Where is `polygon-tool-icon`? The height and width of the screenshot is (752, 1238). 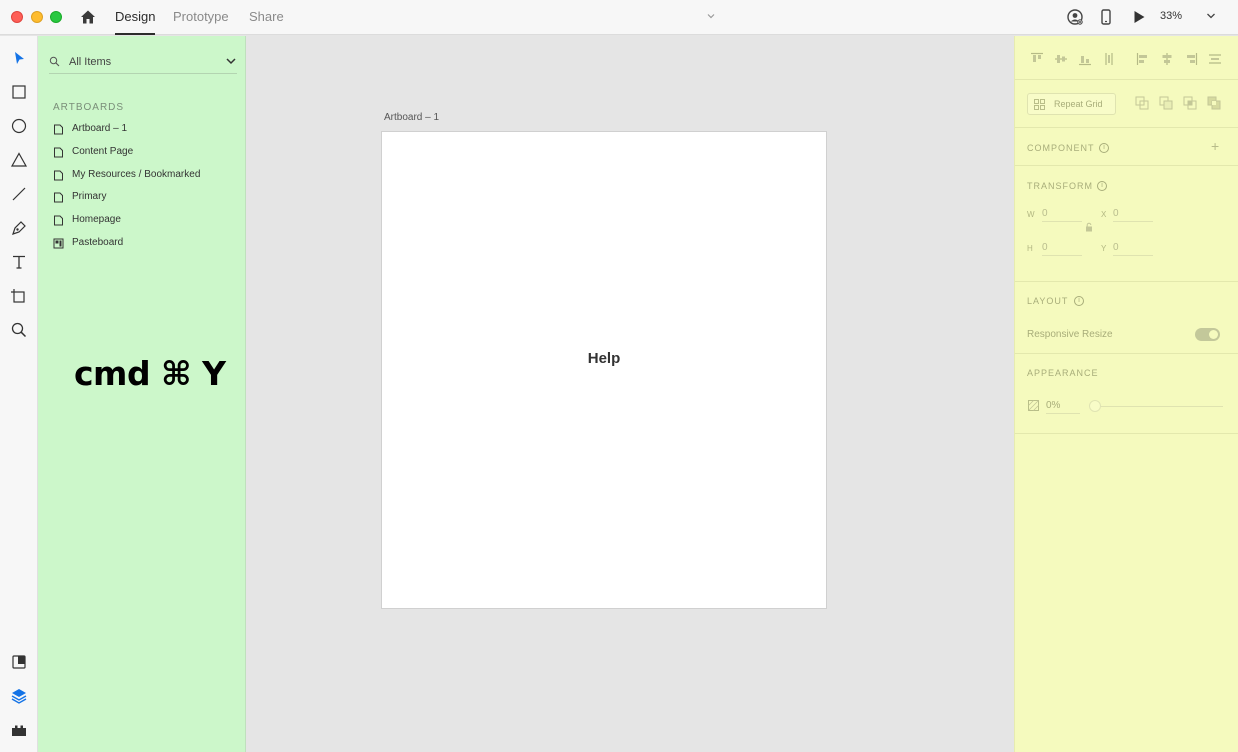
polygon-tool-icon is located at coordinates (19, 160).